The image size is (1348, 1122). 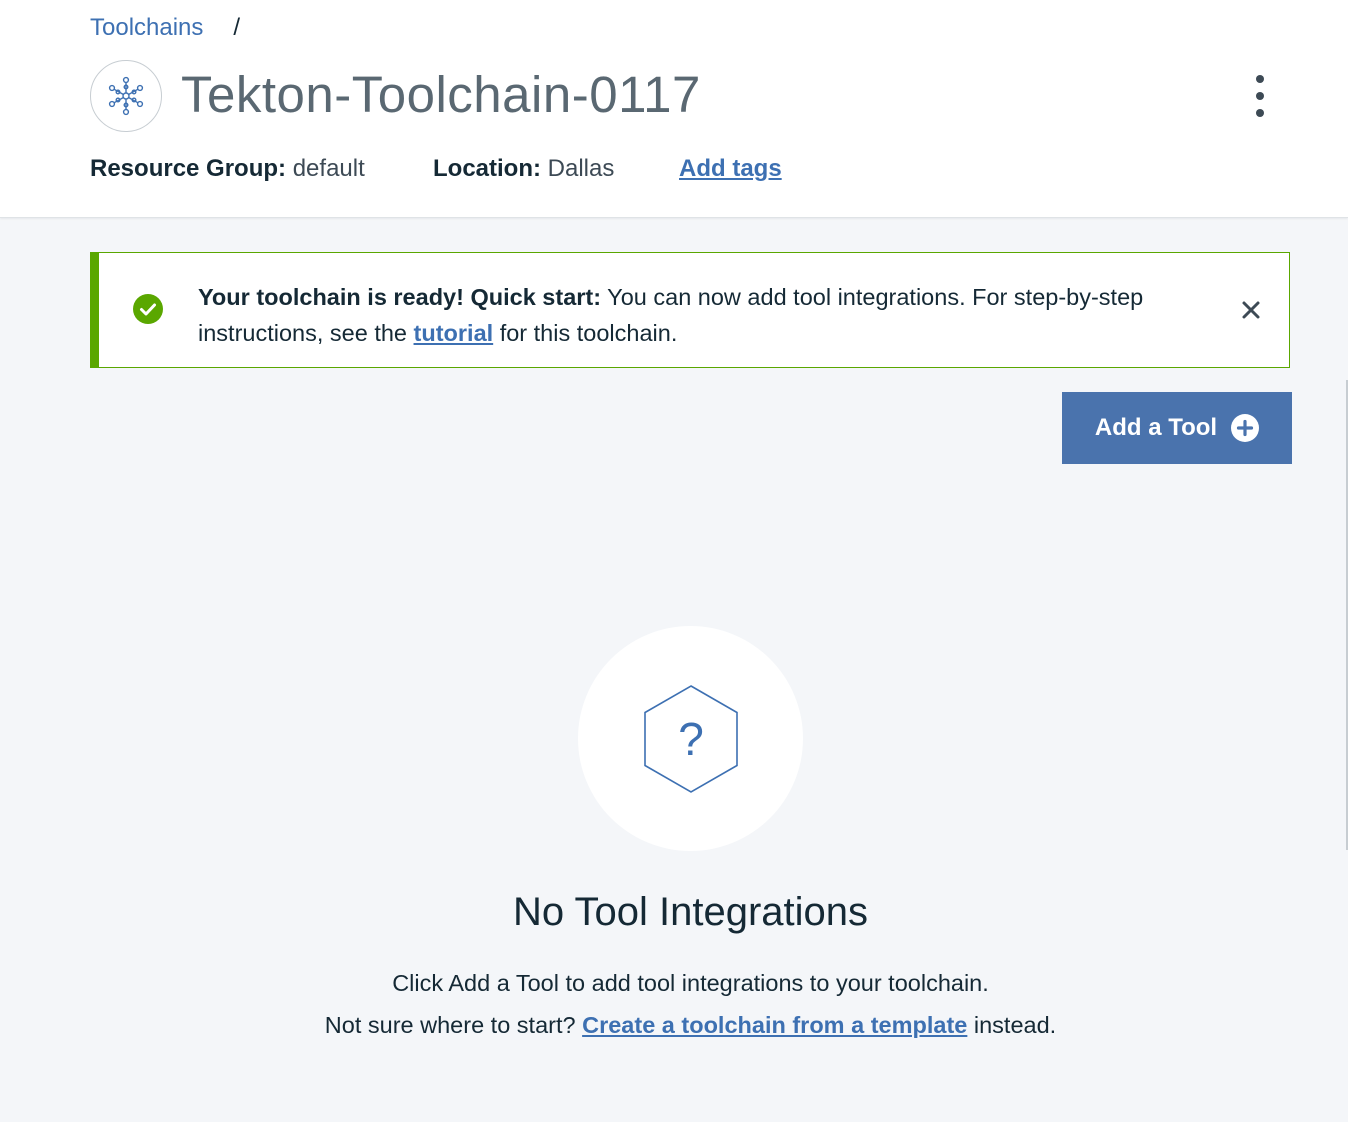 I want to click on success-notification: Your toolchain is ready! Quick start, so click(x=690, y=310).